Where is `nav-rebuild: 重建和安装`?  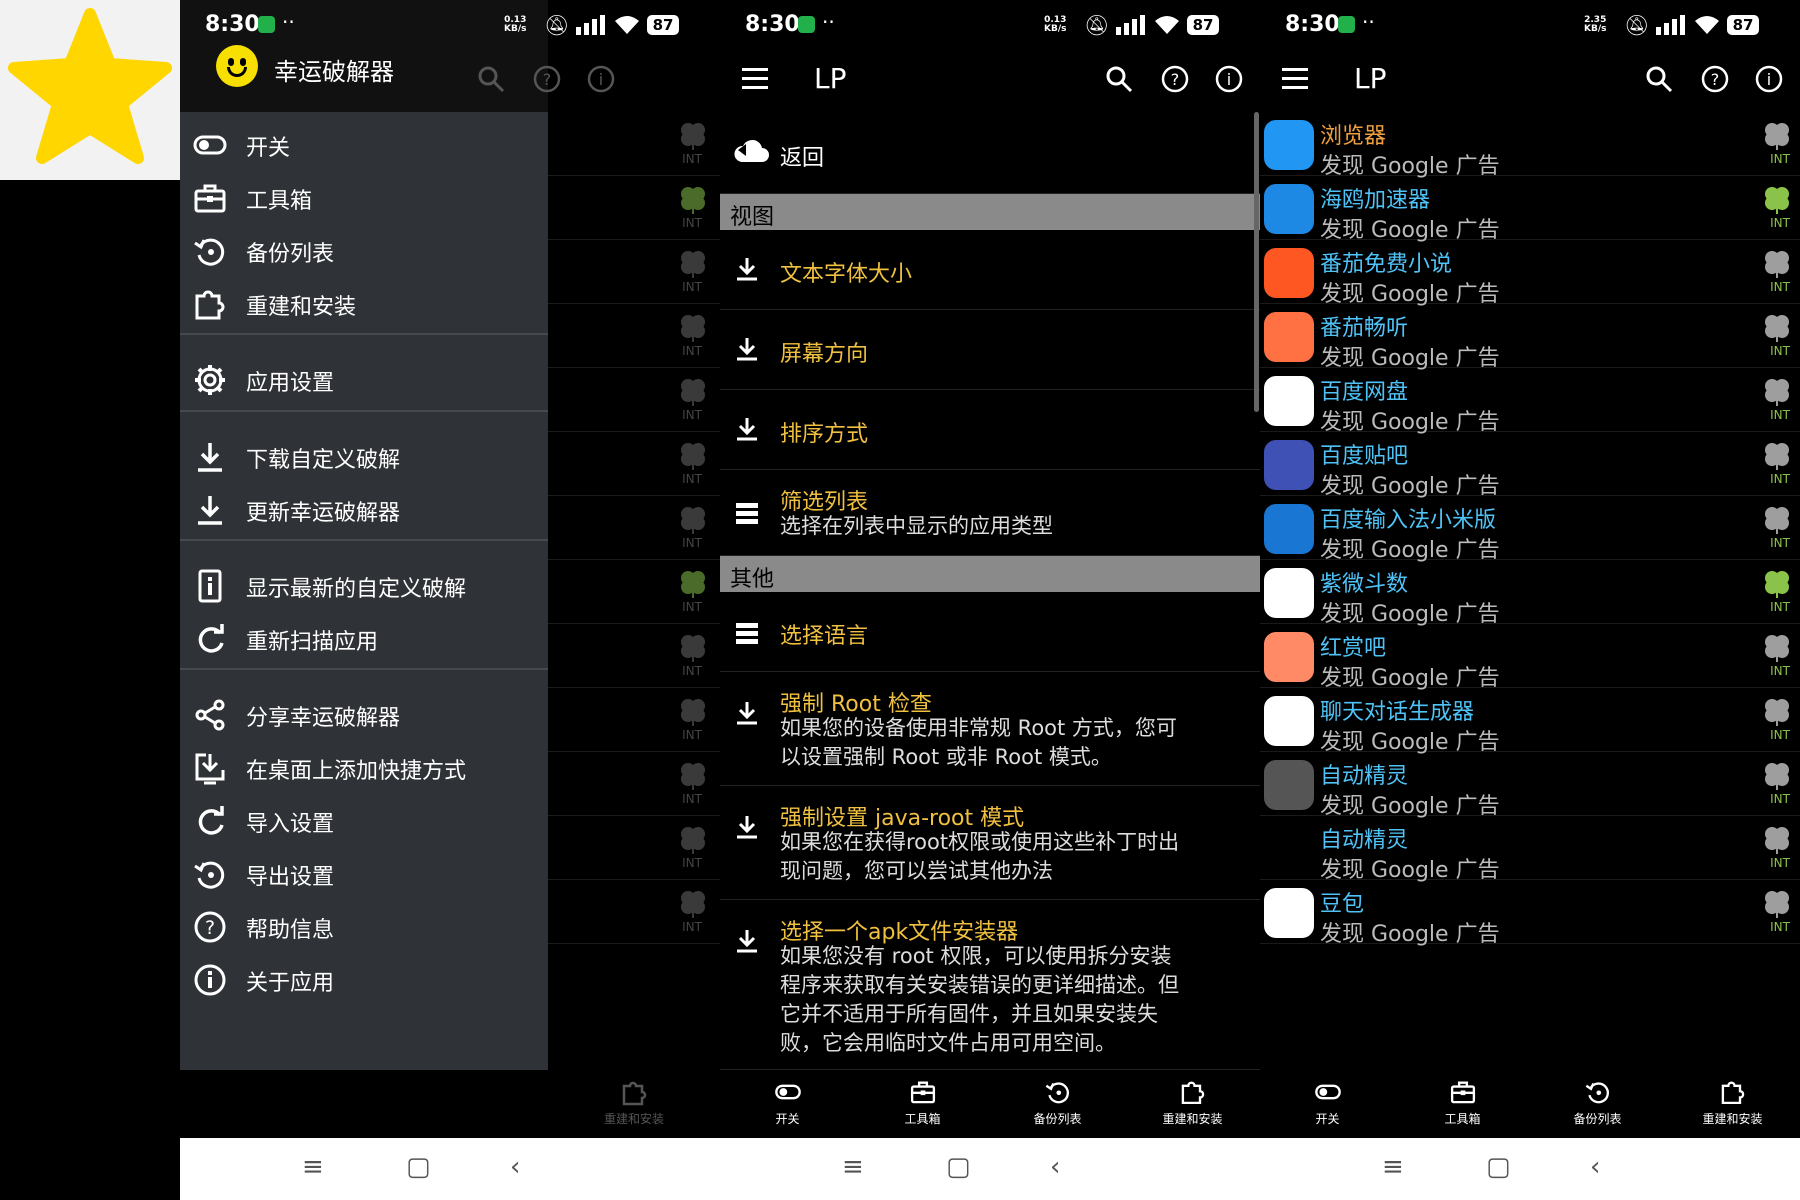 nav-rebuild: 重建和安装 is located at coordinates (634, 1102).